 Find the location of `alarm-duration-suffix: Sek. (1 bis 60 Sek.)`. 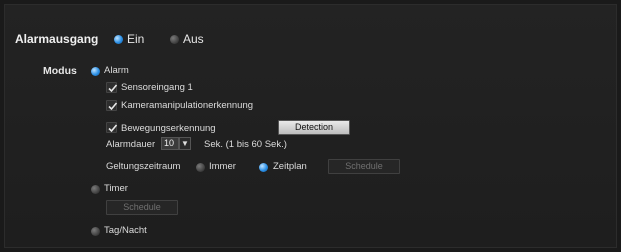

alarm-duration-suffix: Sek. (1 bis 60 Sek.) is located at coordinates (245, 144).